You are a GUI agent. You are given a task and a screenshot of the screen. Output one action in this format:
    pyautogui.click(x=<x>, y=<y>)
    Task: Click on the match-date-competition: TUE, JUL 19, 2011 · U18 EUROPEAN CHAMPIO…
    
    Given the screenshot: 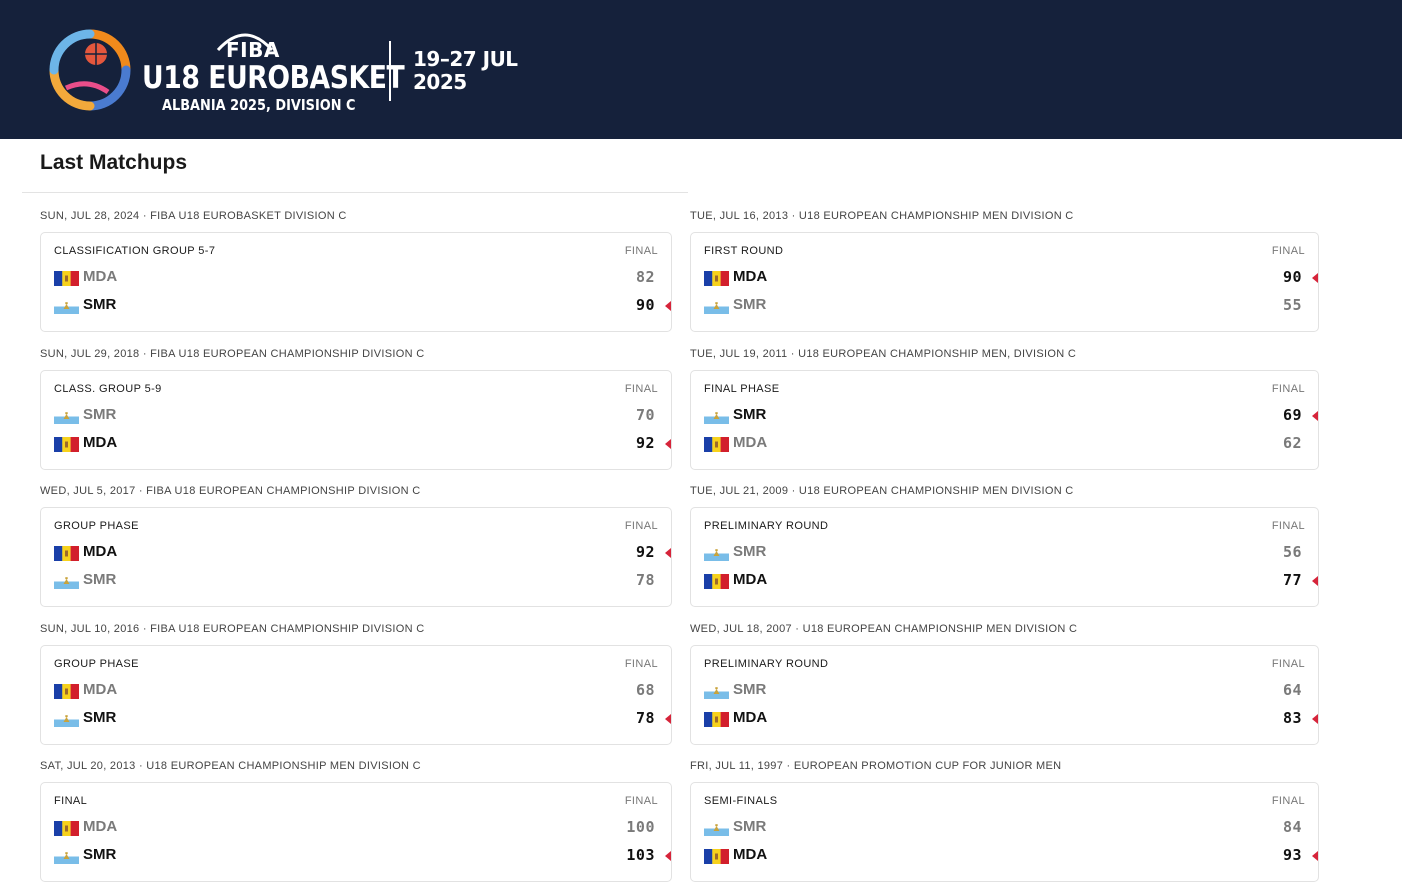 What is the action you would take?
    pyautogui.click(x=883, y=353)
    